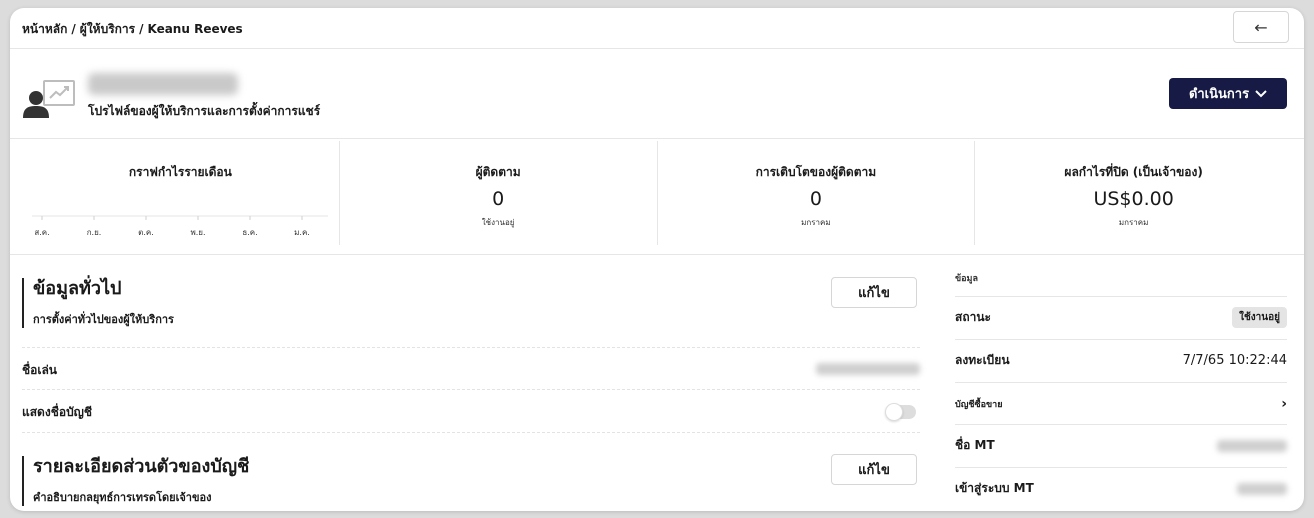 The height and width of the screenshot is (518, 1314). Describe the element at coordinates (103, 319) in the screenshot. I see `general-desc: การตั้งค่าทั่วไปของผู้ให้บริการ` at that location.